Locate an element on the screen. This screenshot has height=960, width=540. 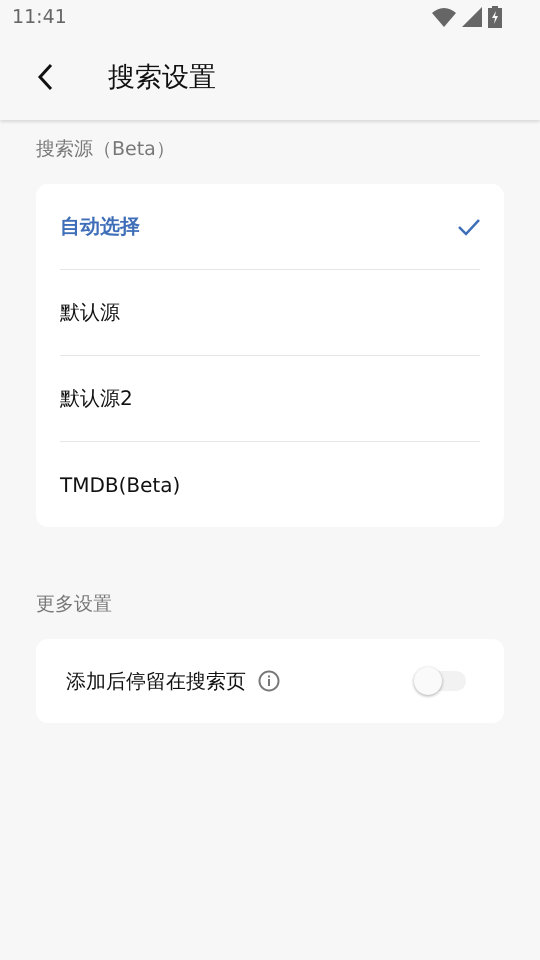
source-option: TMDB(Beta) is located at coordinates (270, 484).